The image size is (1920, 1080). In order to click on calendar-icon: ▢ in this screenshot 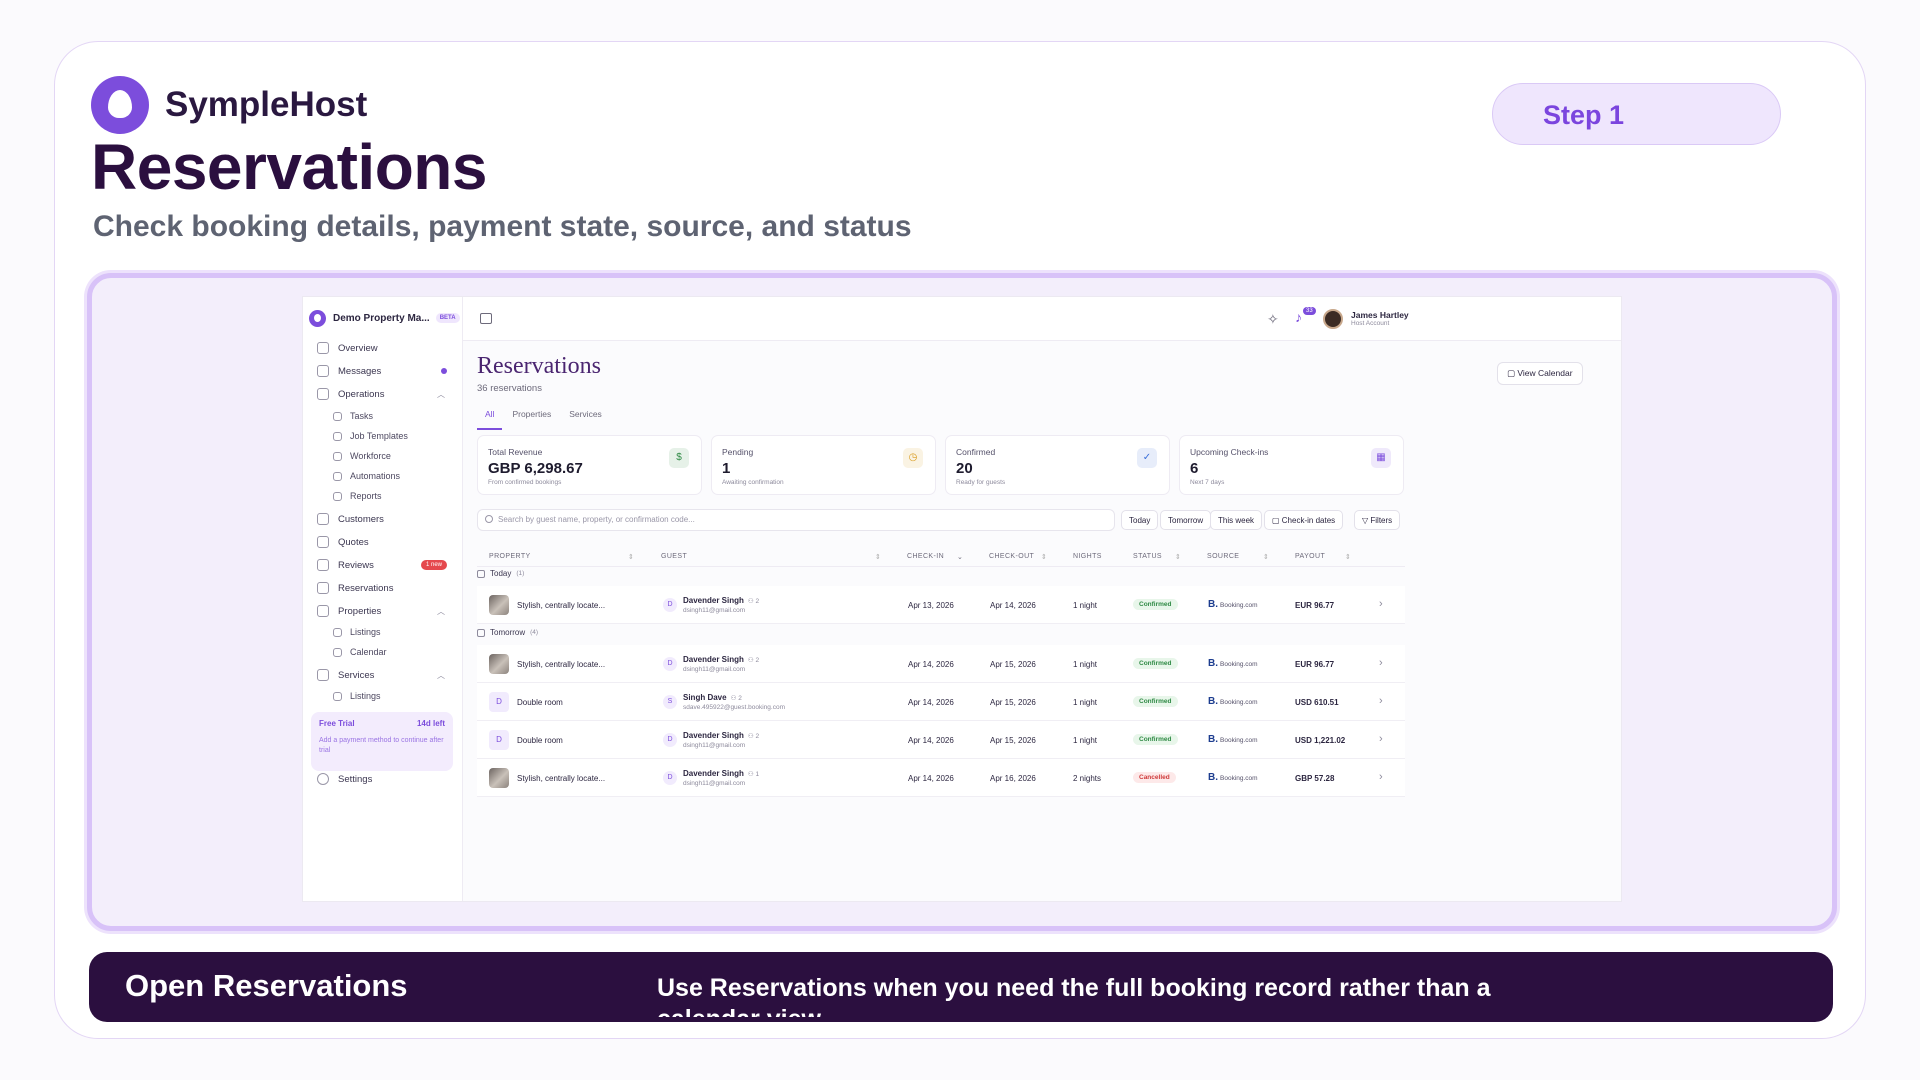, I will do `click(1512, 373)`.